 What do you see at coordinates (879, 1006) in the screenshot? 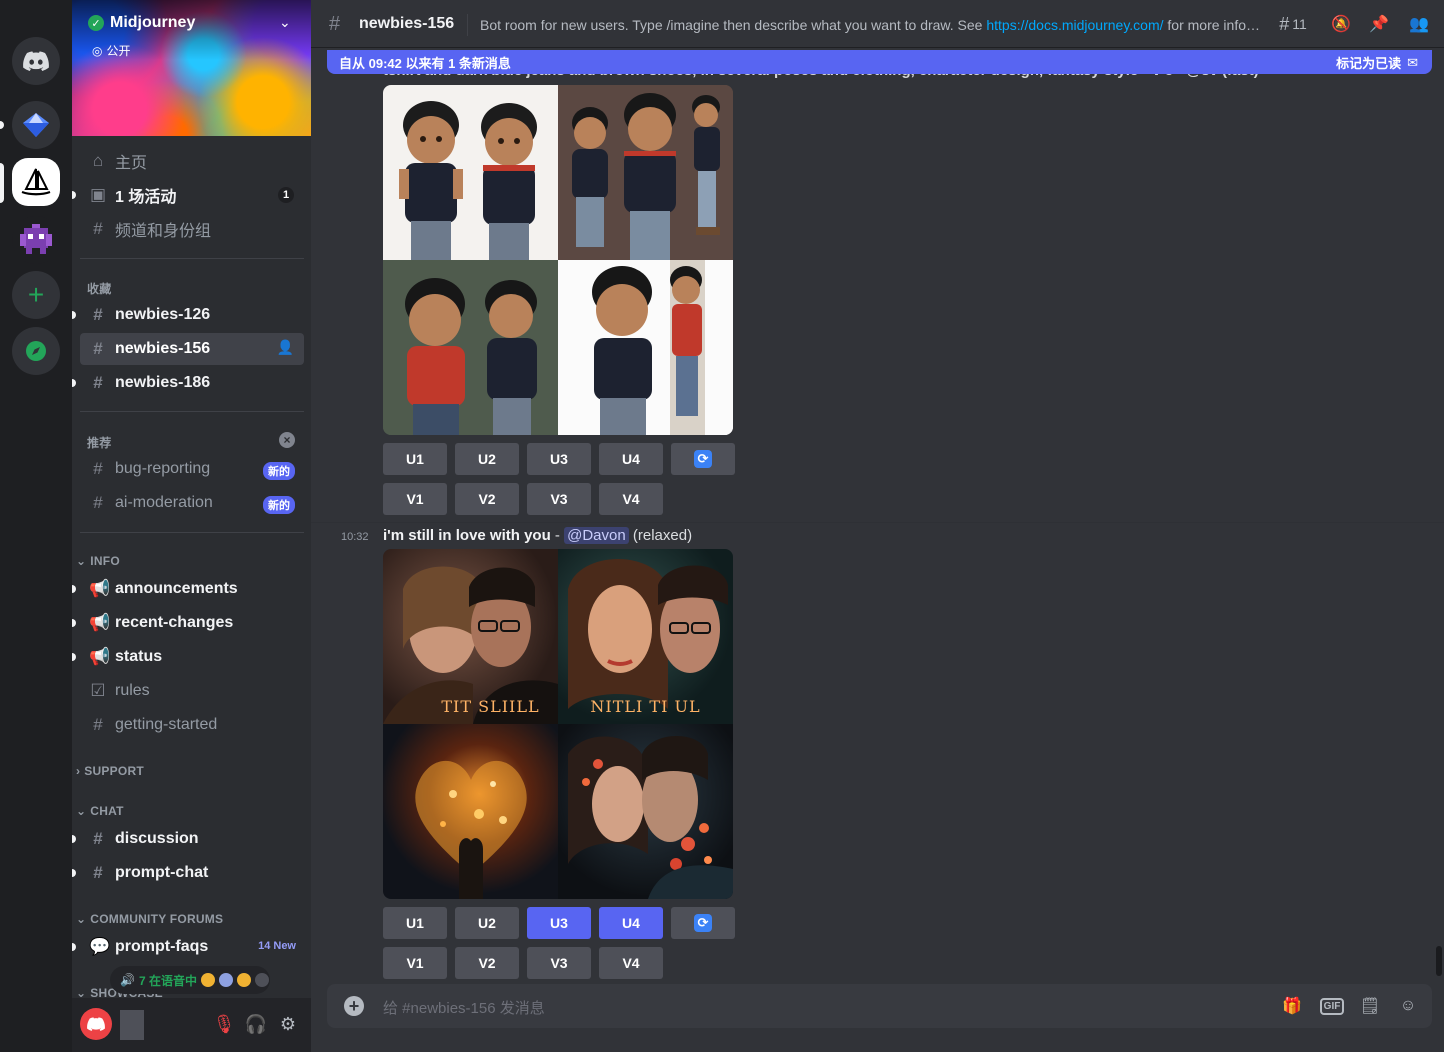
I see `message-composer: + 给 #newbies-156 发消息 🎁 GIF 🗒 ☺` at bounding box center [879, 1006].